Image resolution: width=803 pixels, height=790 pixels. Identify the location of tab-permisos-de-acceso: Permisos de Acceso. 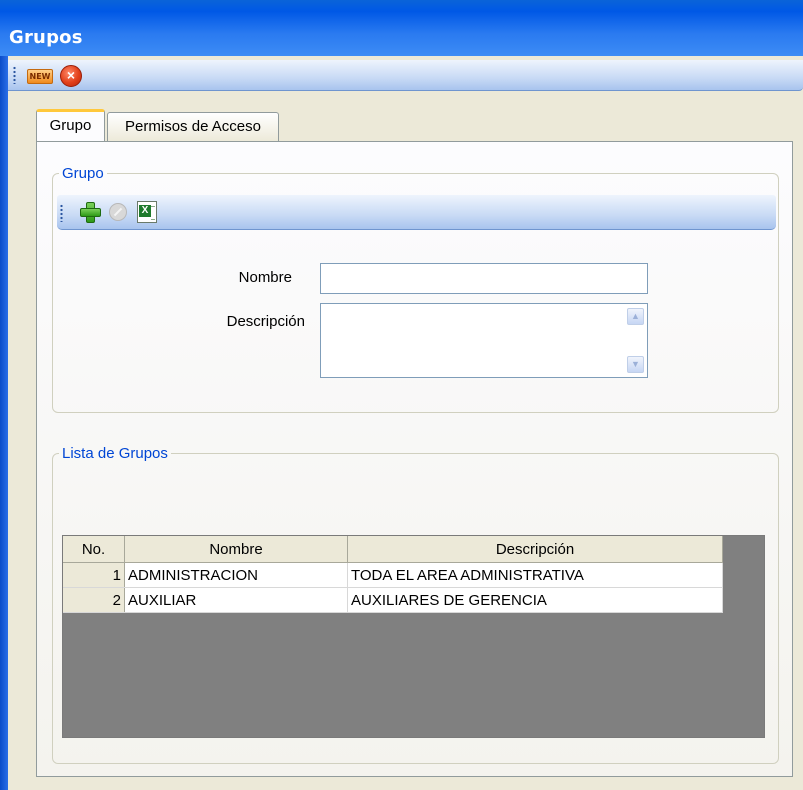
(193, 127).